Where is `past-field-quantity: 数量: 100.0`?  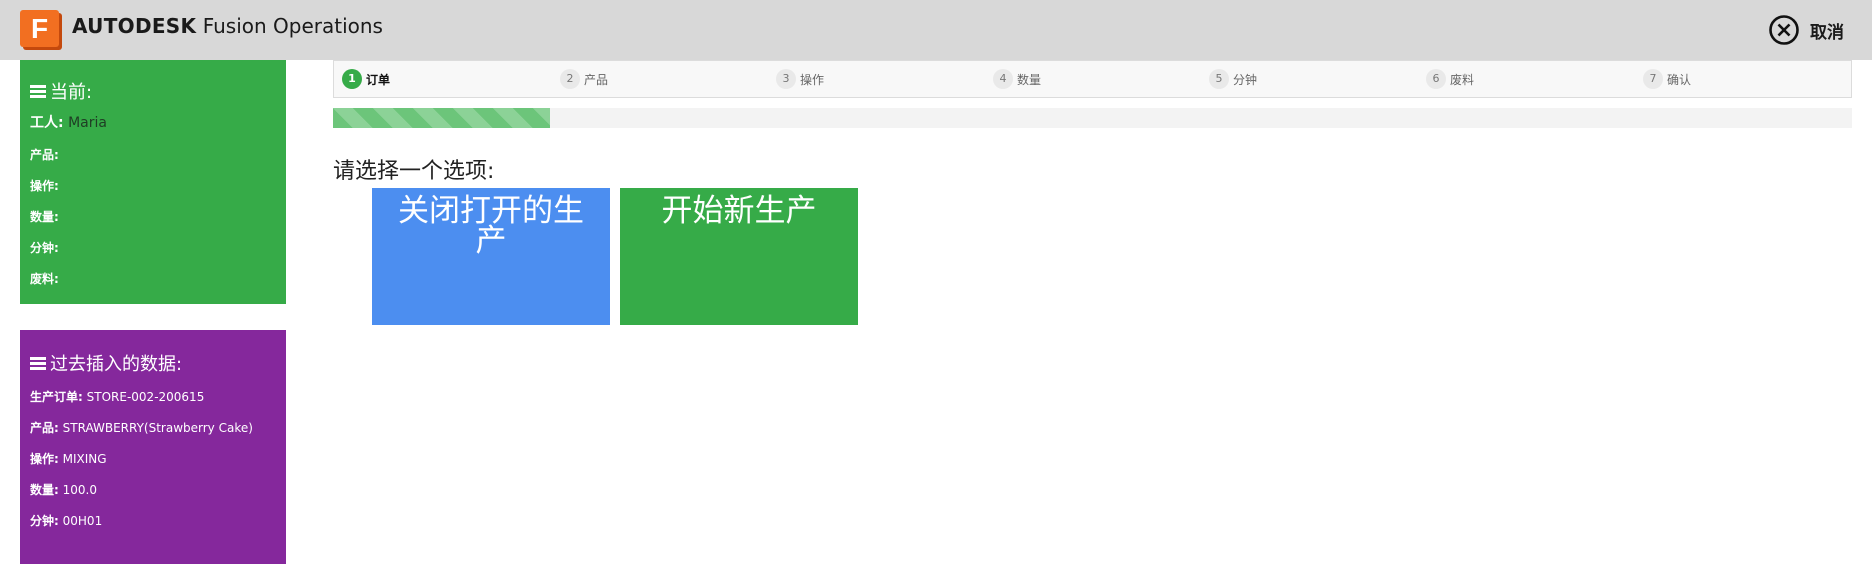 past-field-quantity: 数量: 100.0 is located at coordinates (158, 489).